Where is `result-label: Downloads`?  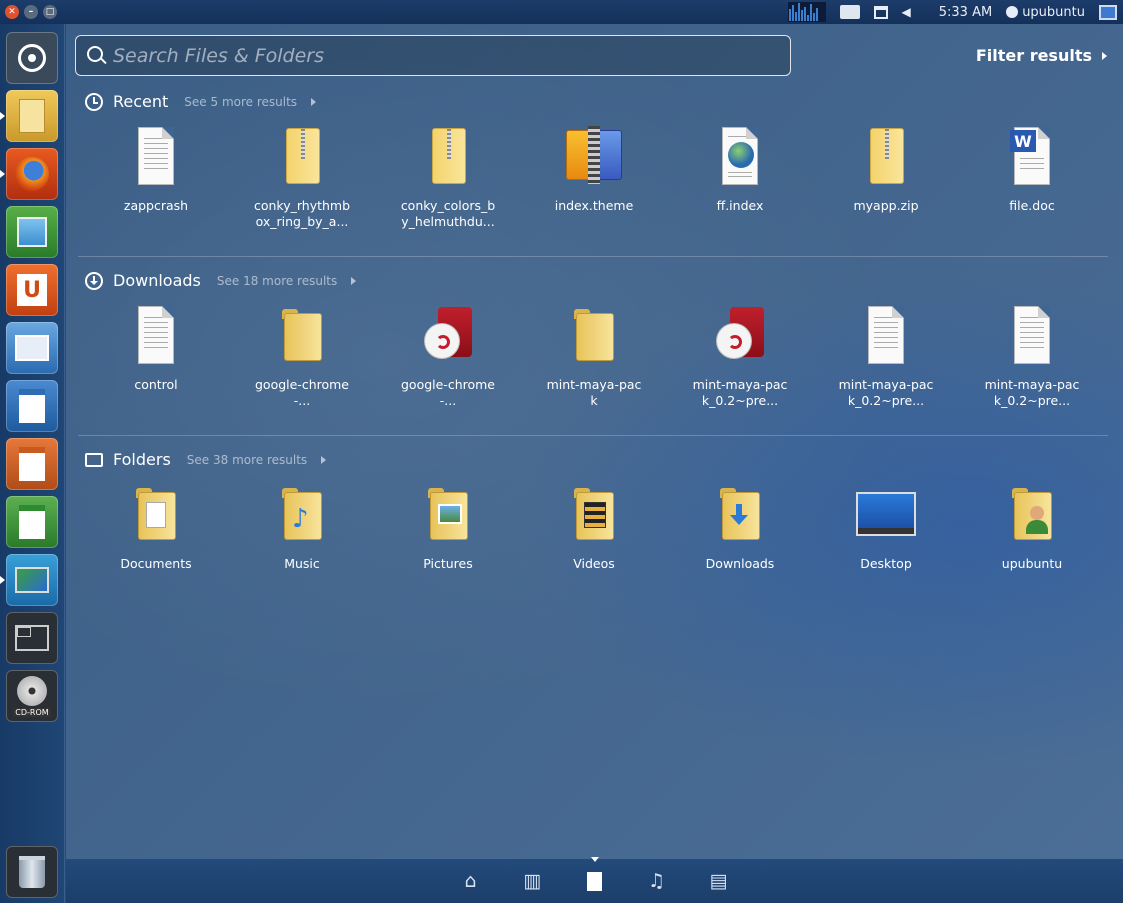
result-label: Downloads is located at coordinates (740, 563).